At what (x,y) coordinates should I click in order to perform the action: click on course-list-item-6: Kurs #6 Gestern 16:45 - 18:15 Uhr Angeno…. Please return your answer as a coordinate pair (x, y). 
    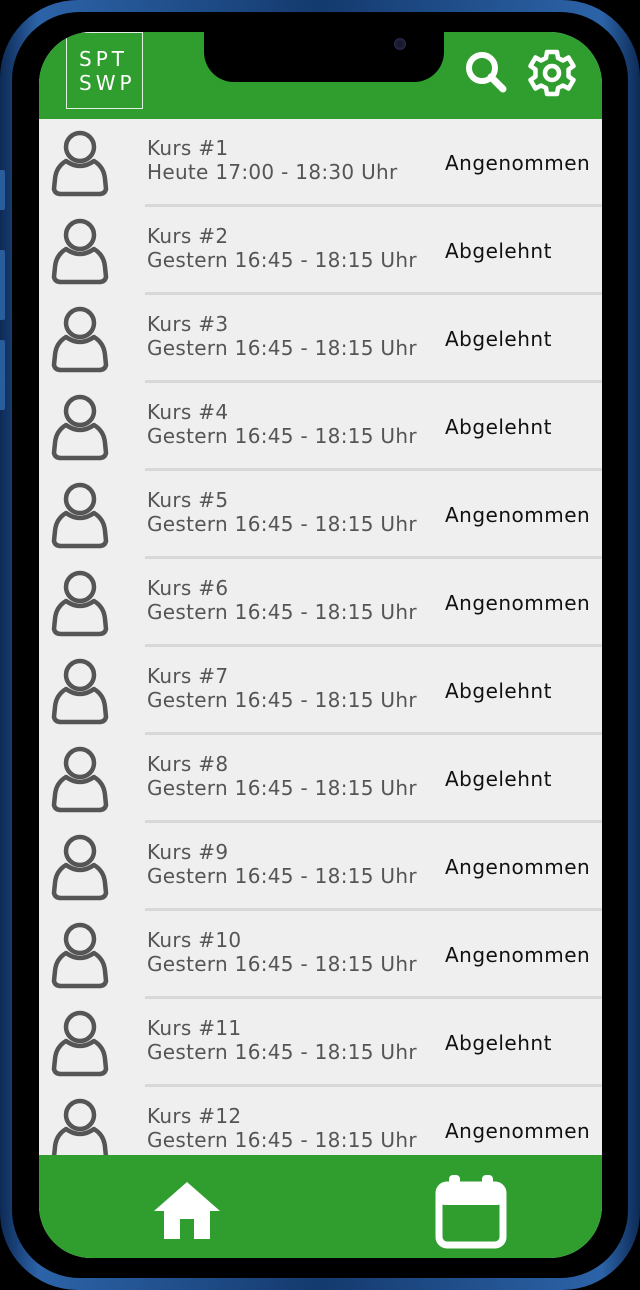
    Looking at the image, I should click on (320, 603).